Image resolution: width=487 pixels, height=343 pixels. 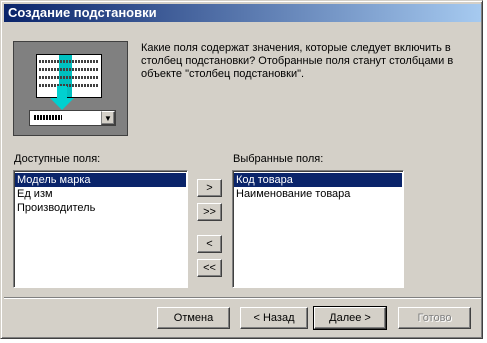 What do you see at coordinates (100, 229) in the screenshot?
I see `available-fields-list: Модель марка Ед изм Производитель` at bounding box center [100, 229].